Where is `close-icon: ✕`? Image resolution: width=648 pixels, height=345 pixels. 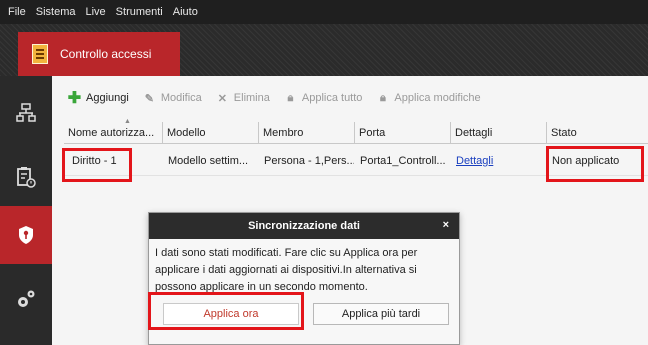 close-icon: ✕ is located at coordinates (222, 98).